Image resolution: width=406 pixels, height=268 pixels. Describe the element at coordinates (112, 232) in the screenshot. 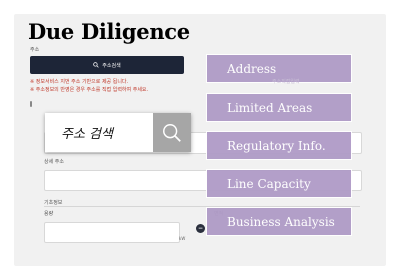

I see `capacity-field` at that location.